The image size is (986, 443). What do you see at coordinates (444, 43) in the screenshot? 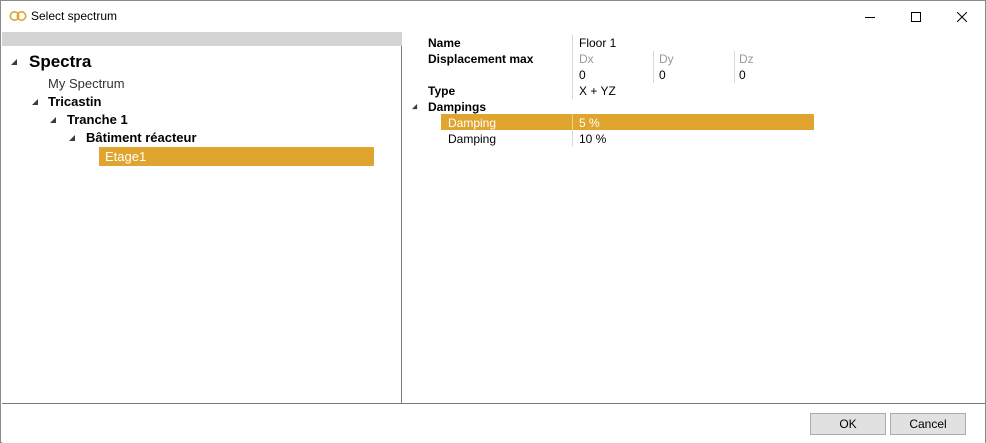
I see `name-label: Name` at bounding box center [444, 43].